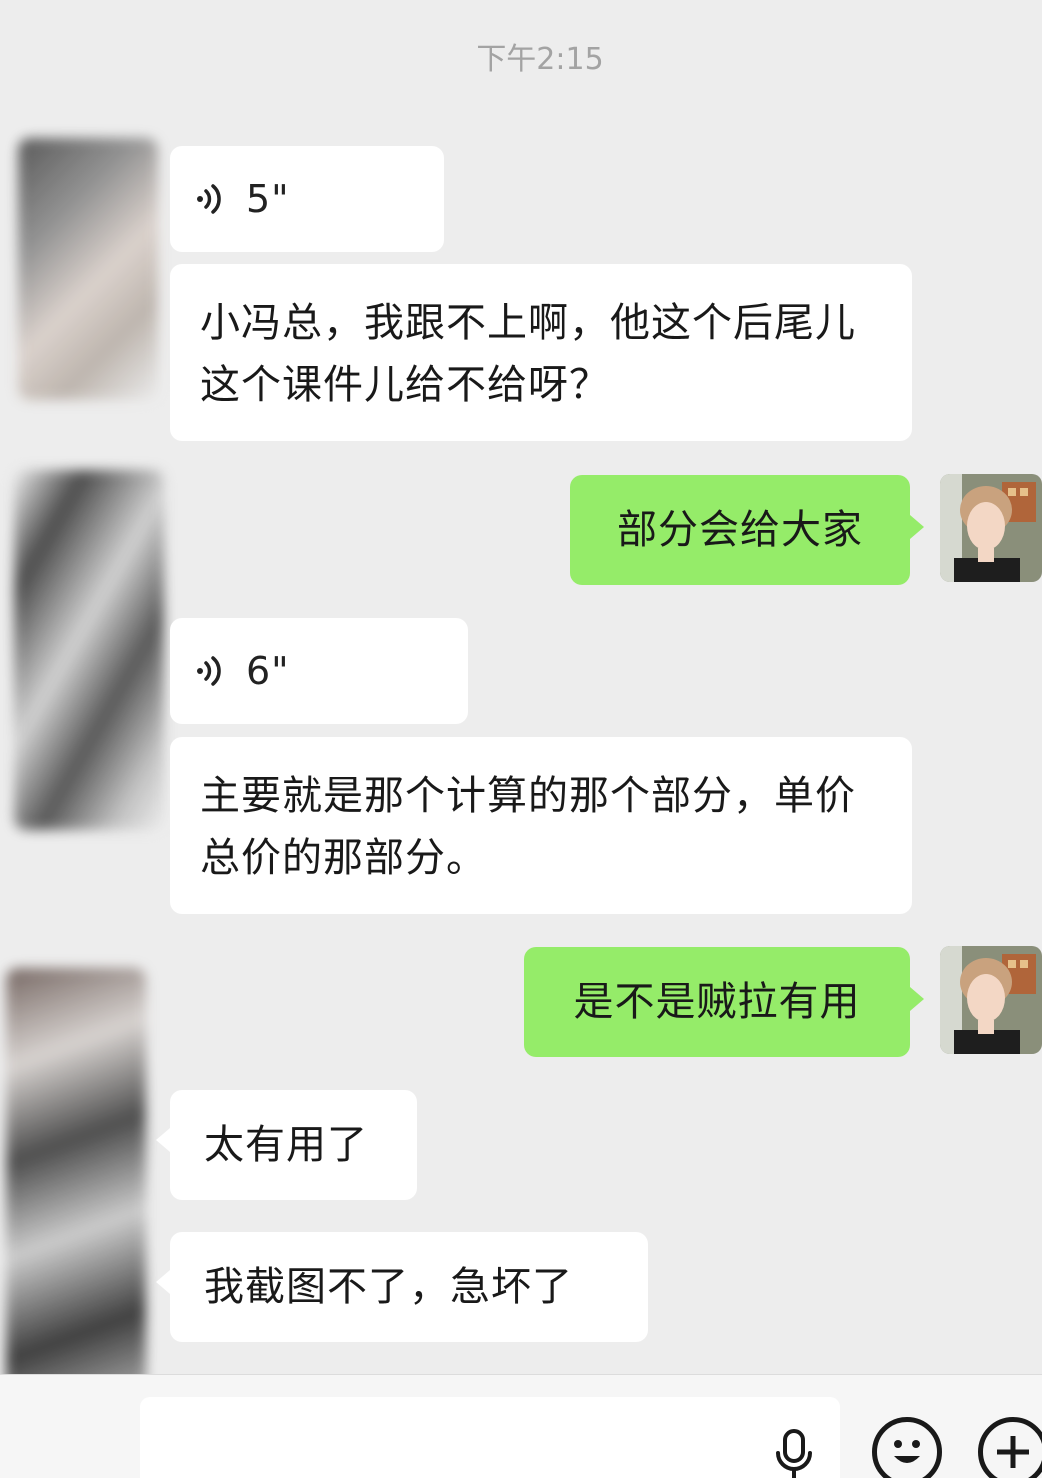 The height and width of the screenshot is (1478, 1042). I want to click on voice-duration: 5", so click(268, 199).